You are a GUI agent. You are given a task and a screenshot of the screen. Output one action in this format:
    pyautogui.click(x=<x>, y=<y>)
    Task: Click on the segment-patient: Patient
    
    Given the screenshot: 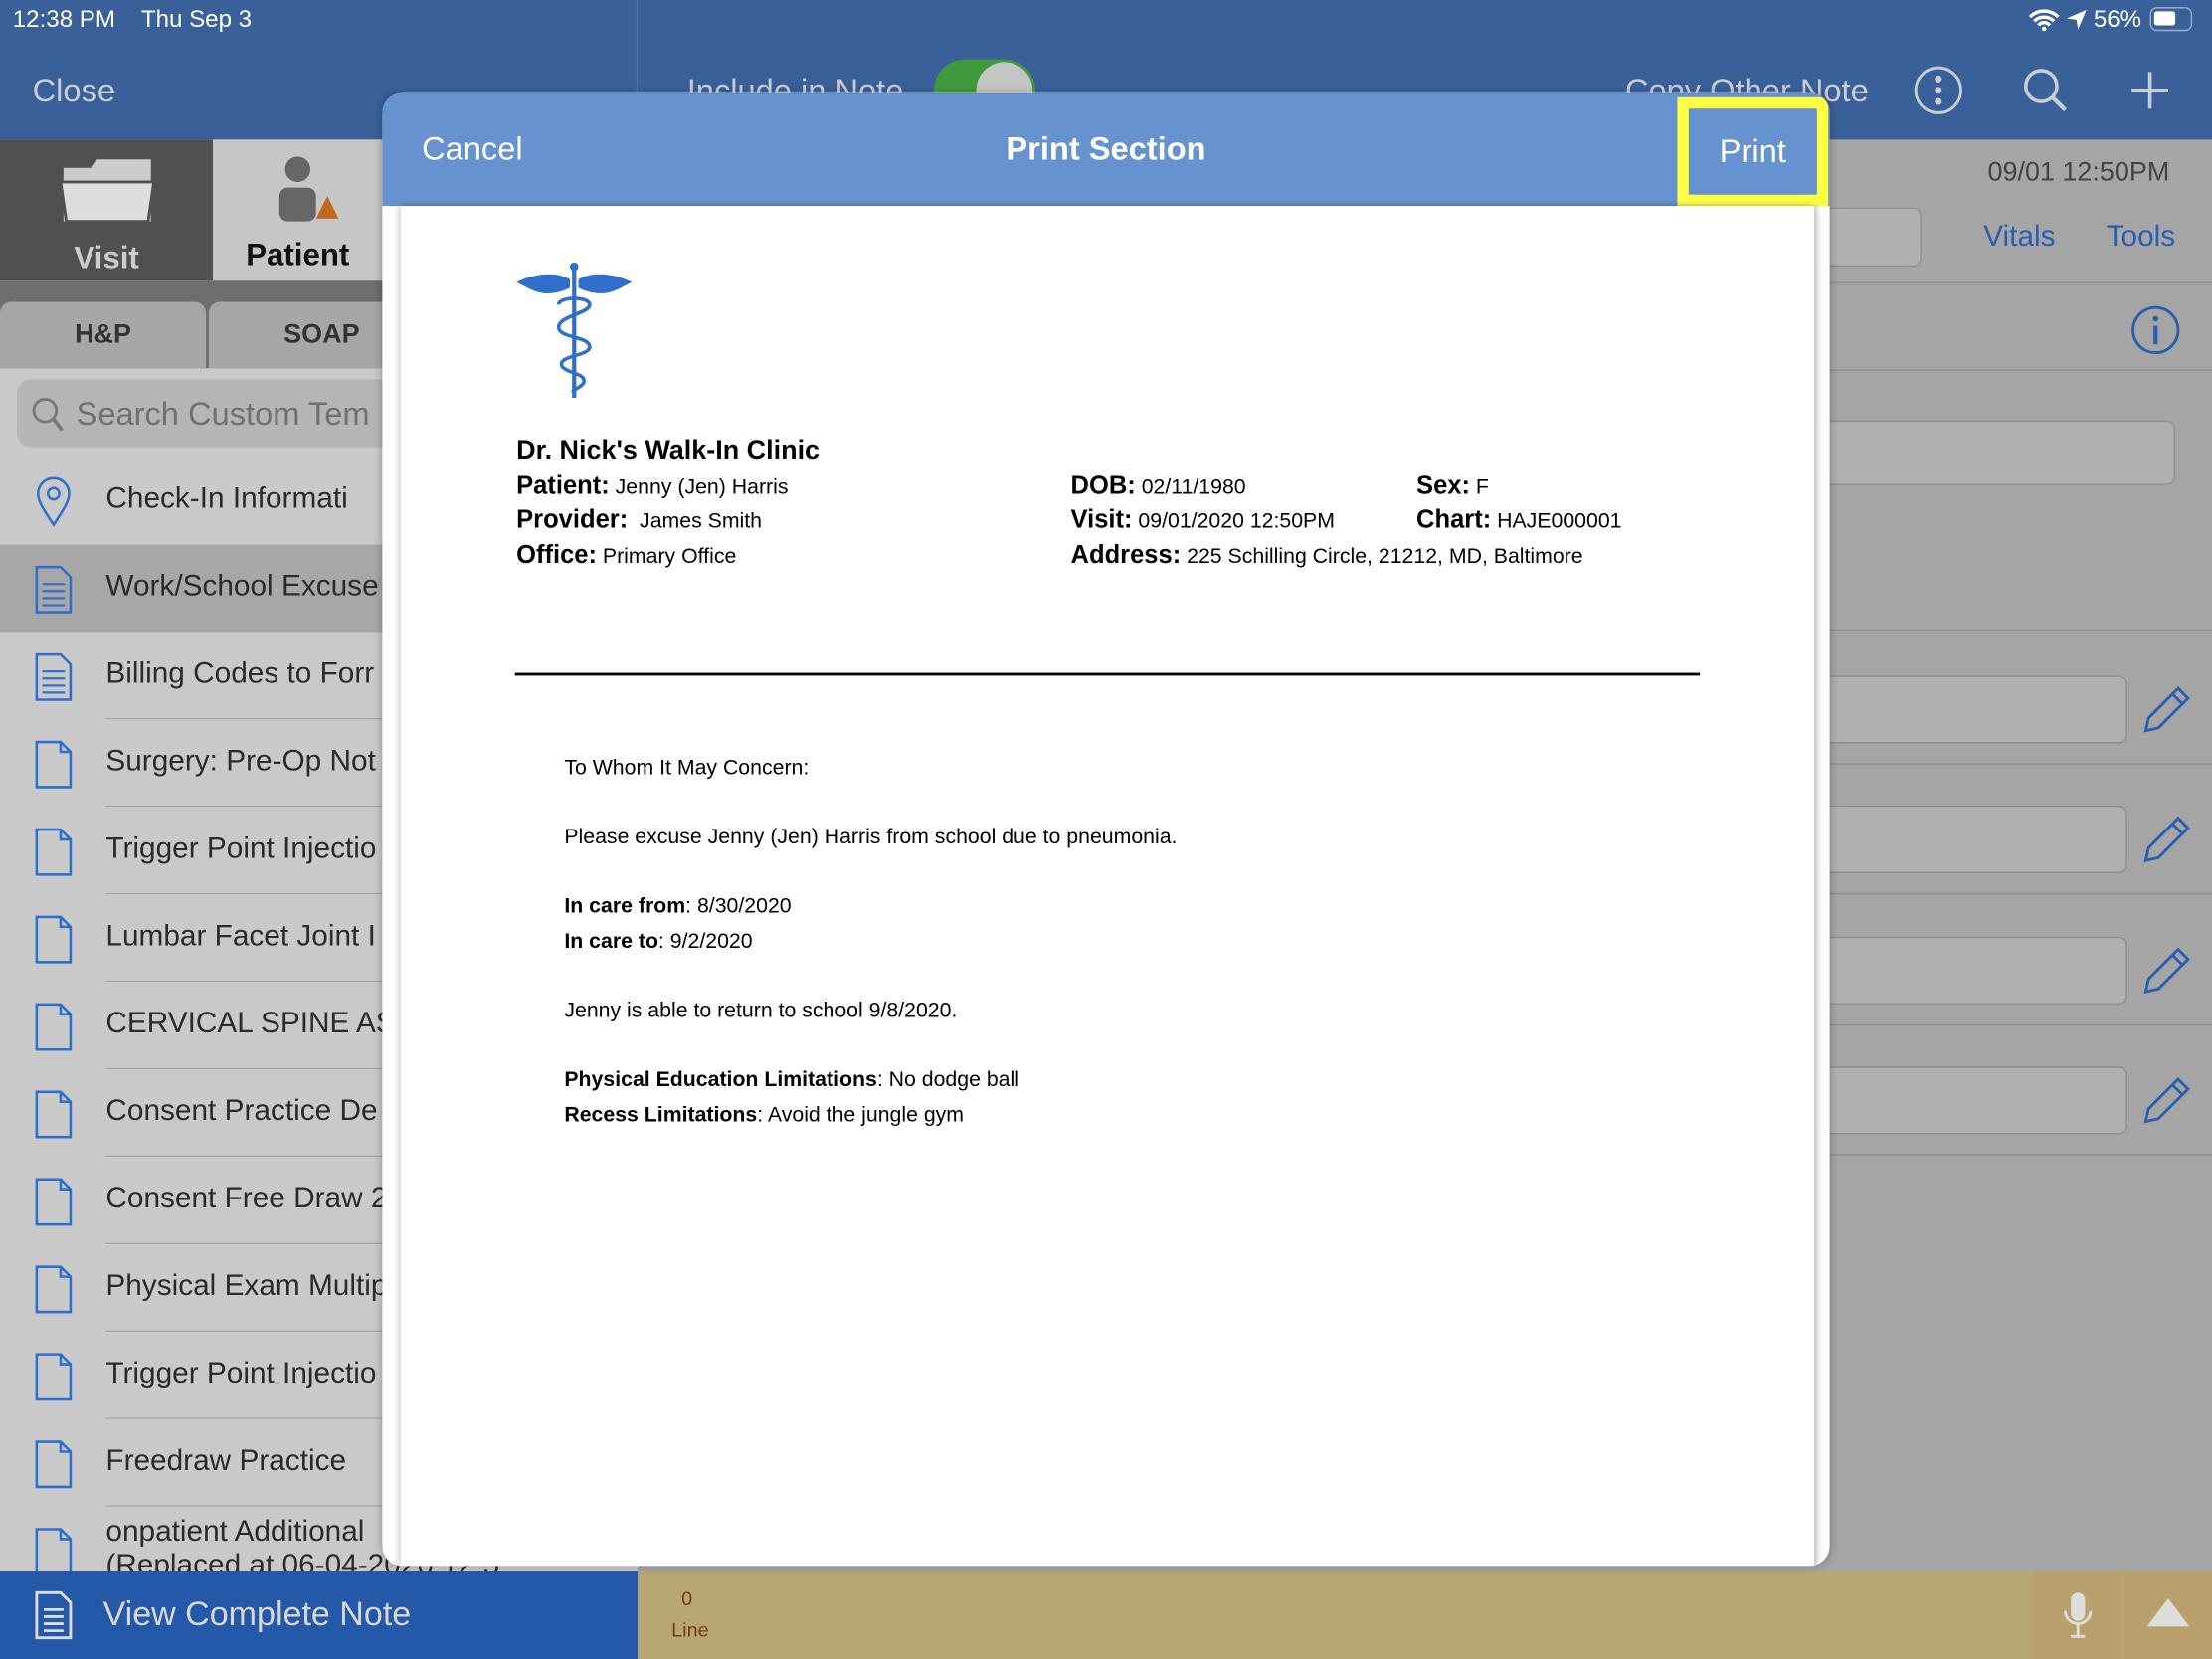 What is the action you would take?
    pyautogui.click(x=298, y=210)
    